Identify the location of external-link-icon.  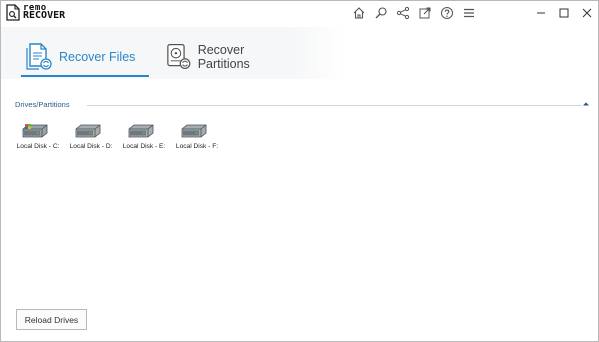
(425, 13).